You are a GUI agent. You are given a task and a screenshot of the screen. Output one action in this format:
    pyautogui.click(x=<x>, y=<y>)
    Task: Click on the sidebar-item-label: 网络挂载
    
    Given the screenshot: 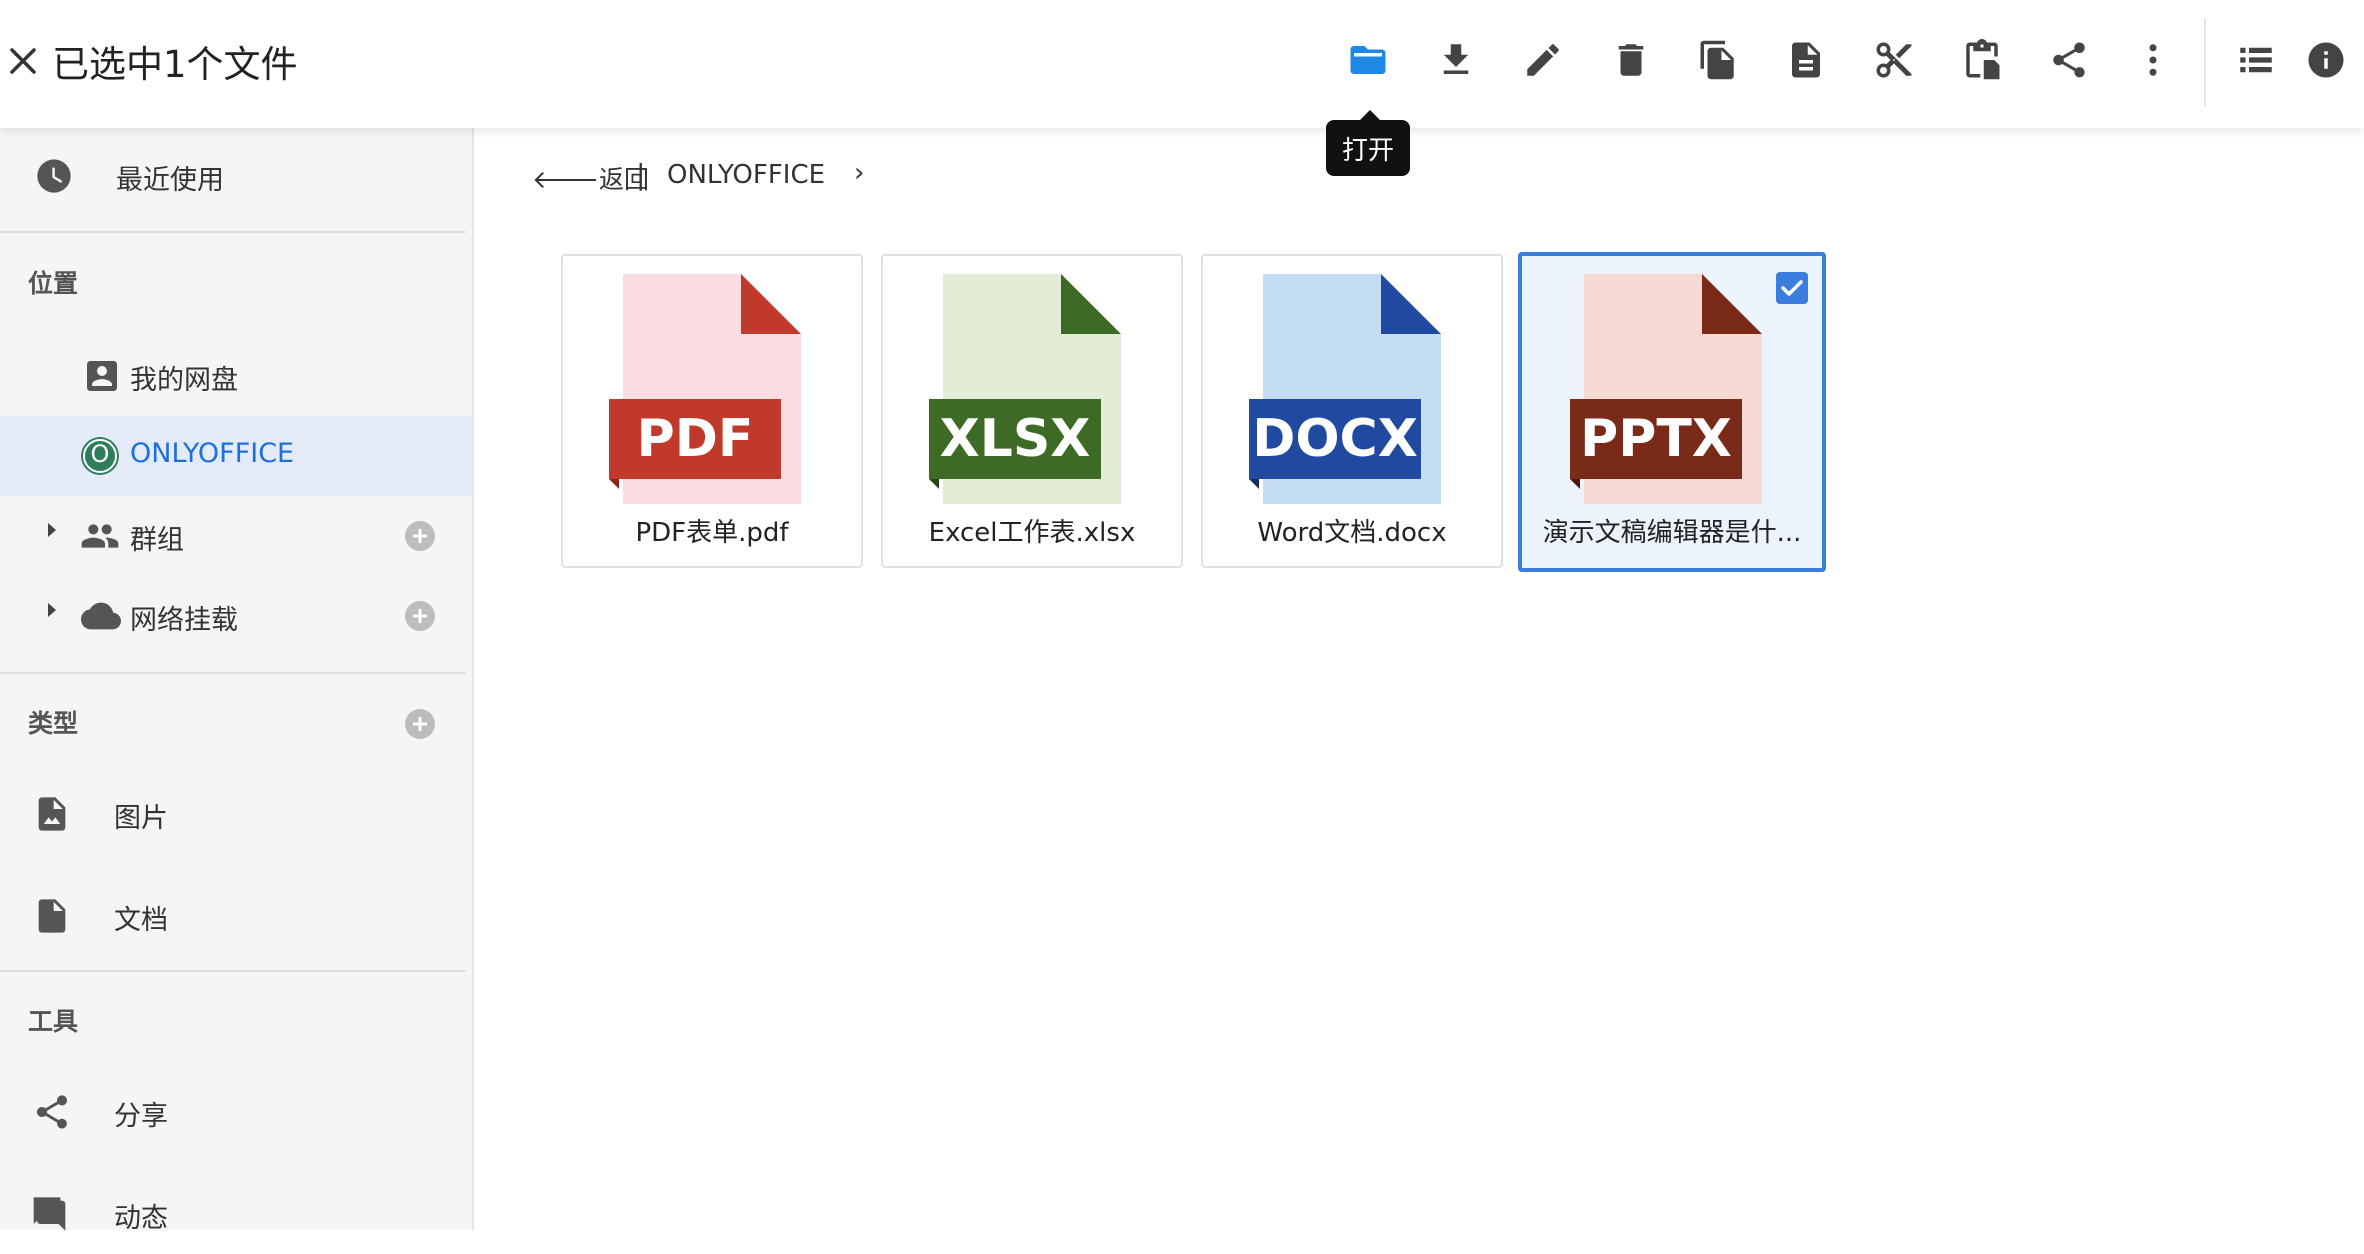 What is the action you would take?
    pyautogui.click(x=184, y=620)
    